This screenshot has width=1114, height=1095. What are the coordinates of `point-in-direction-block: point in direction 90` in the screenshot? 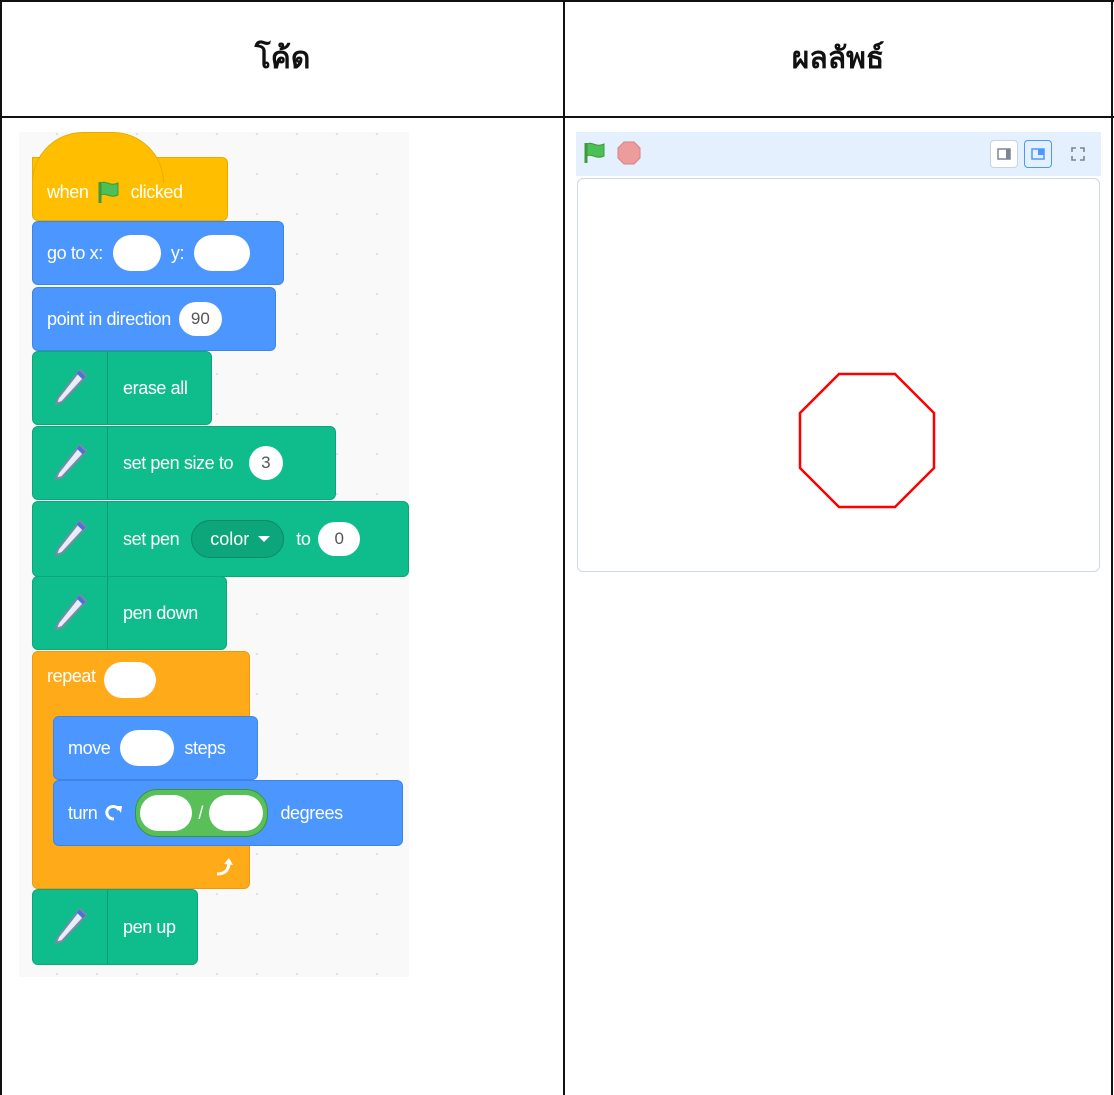 It's located at (154, 319).